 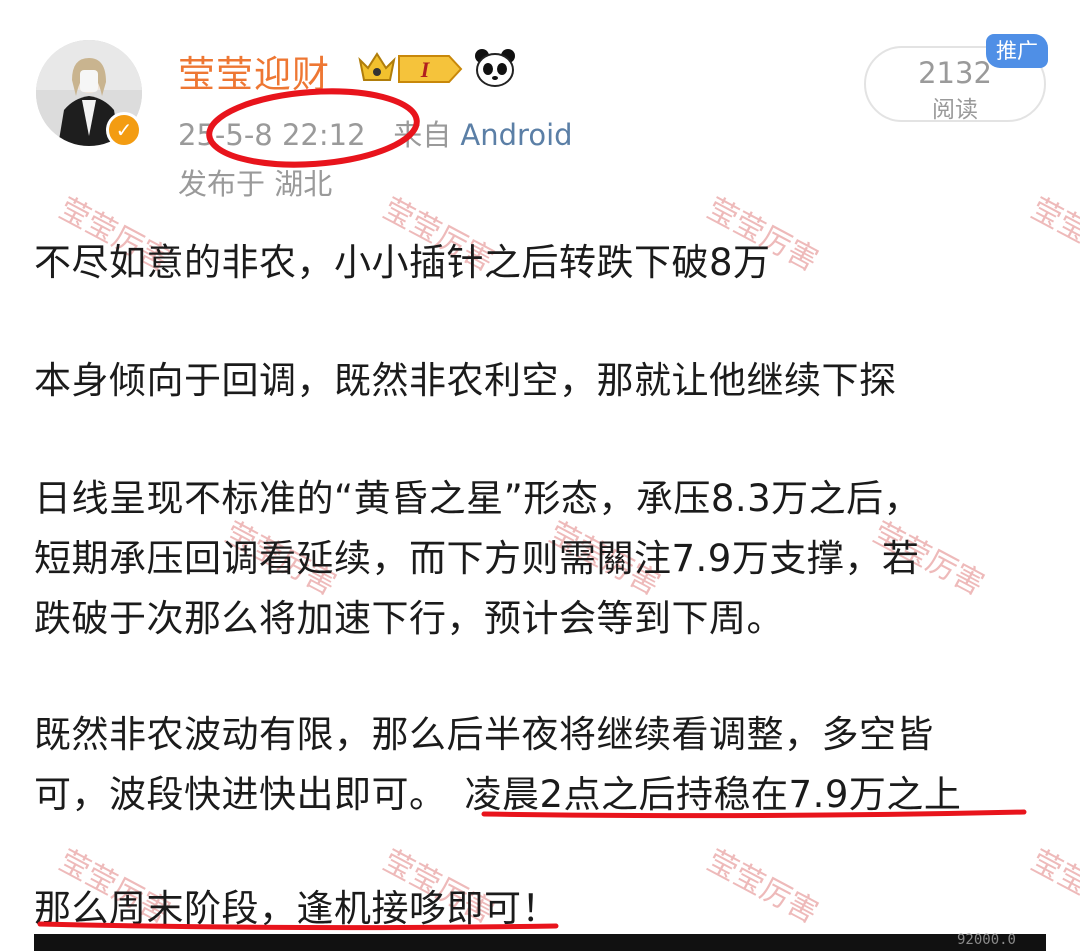 I want to click on read-label: 阅读, so click(x=955, y=110).